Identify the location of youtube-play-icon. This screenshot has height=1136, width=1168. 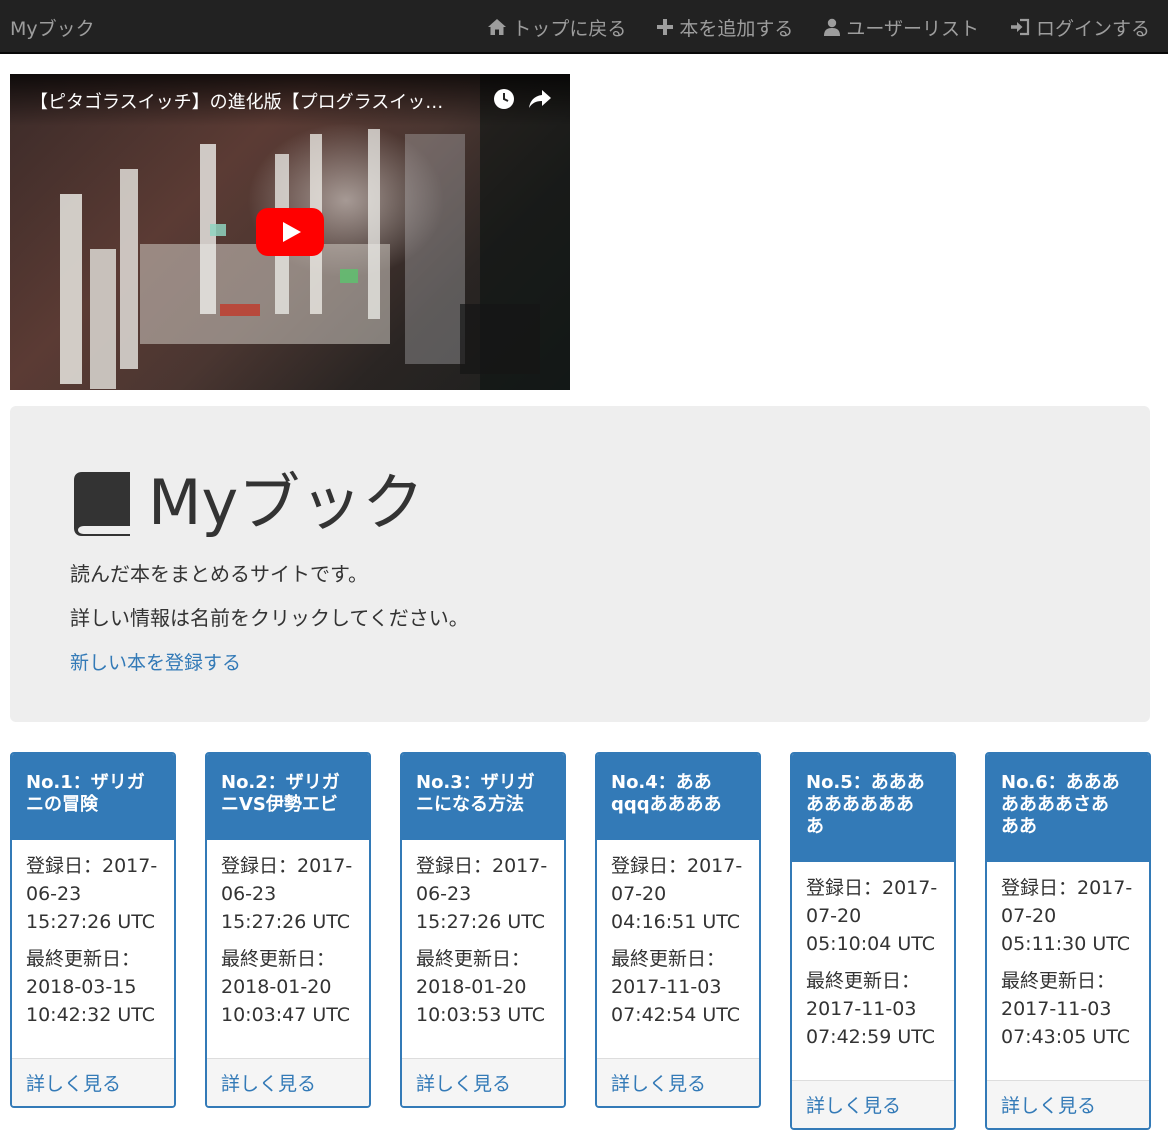
(290, 232).